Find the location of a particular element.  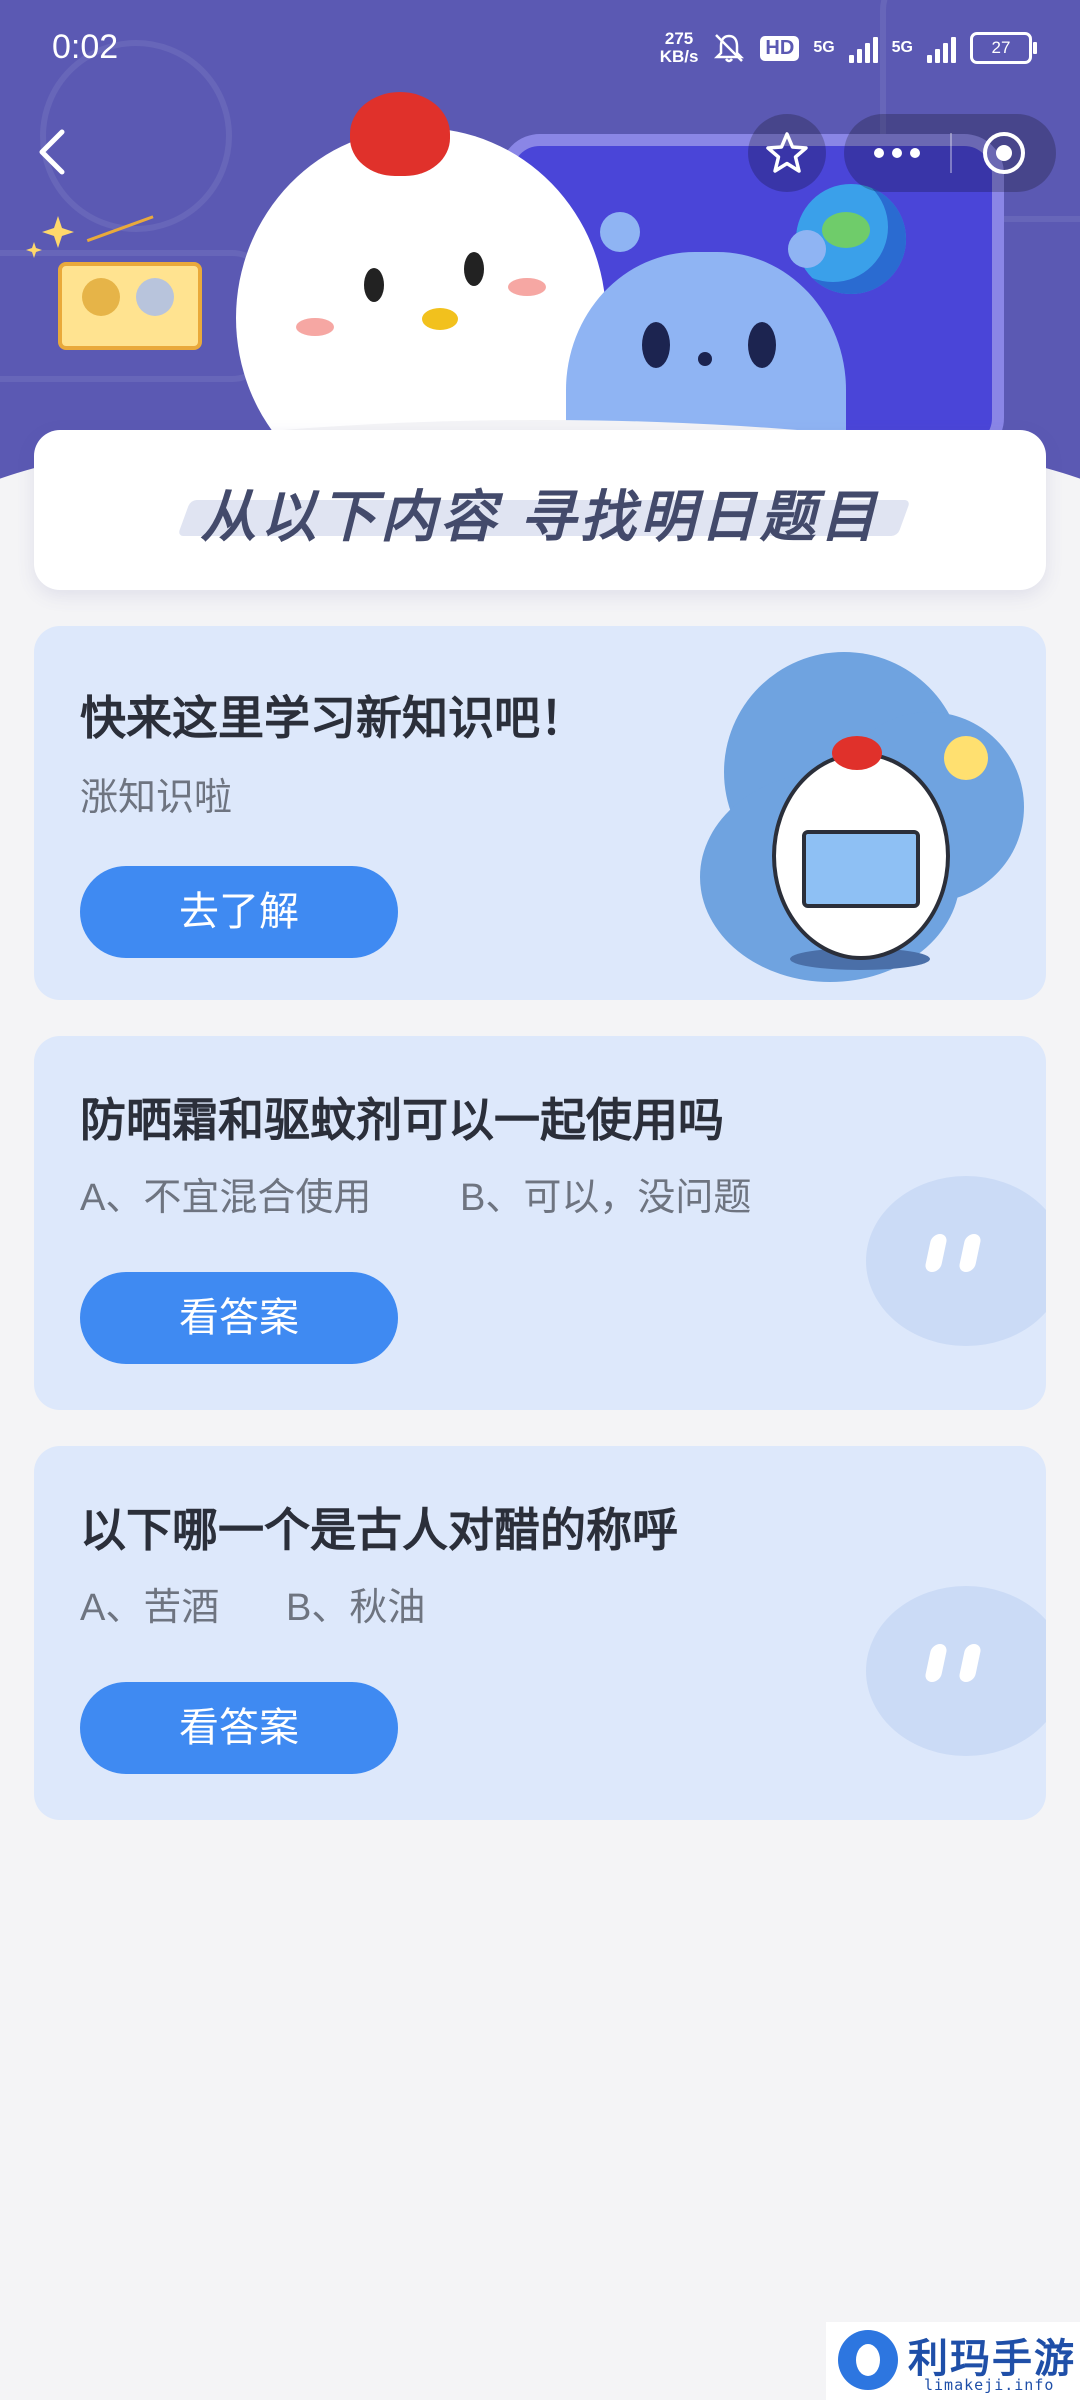

studying-chicken-illustration is located at coordinates (859, 822).